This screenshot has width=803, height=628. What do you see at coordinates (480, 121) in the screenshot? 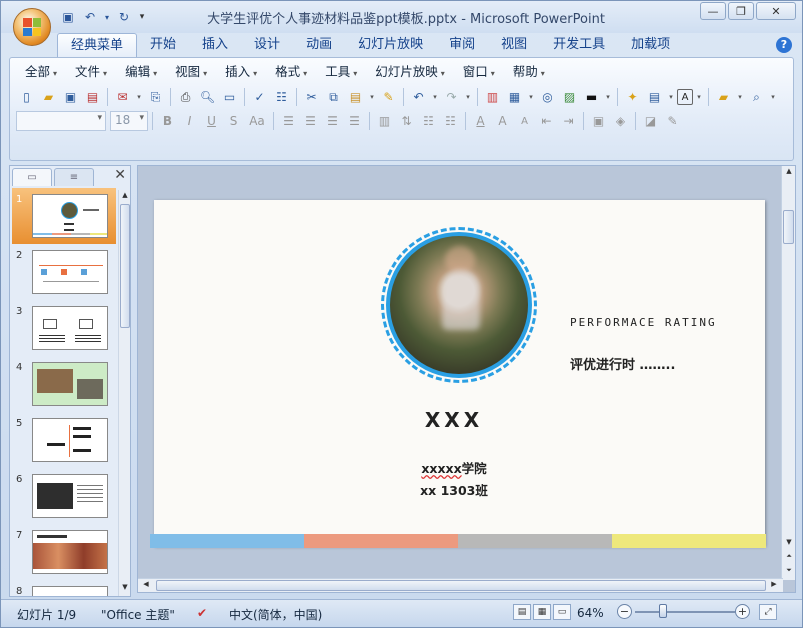
I see `font-color-icon: A` at bounding box center [480, 121].